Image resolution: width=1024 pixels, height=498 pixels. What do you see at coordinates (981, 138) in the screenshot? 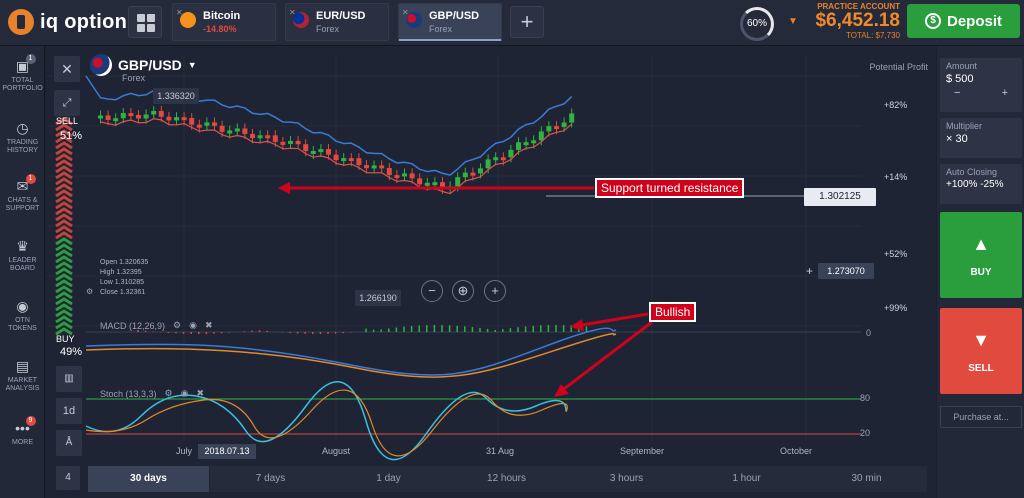
I see `multiplier-field: Multiplier × 30` at bounding box center [981, 138].